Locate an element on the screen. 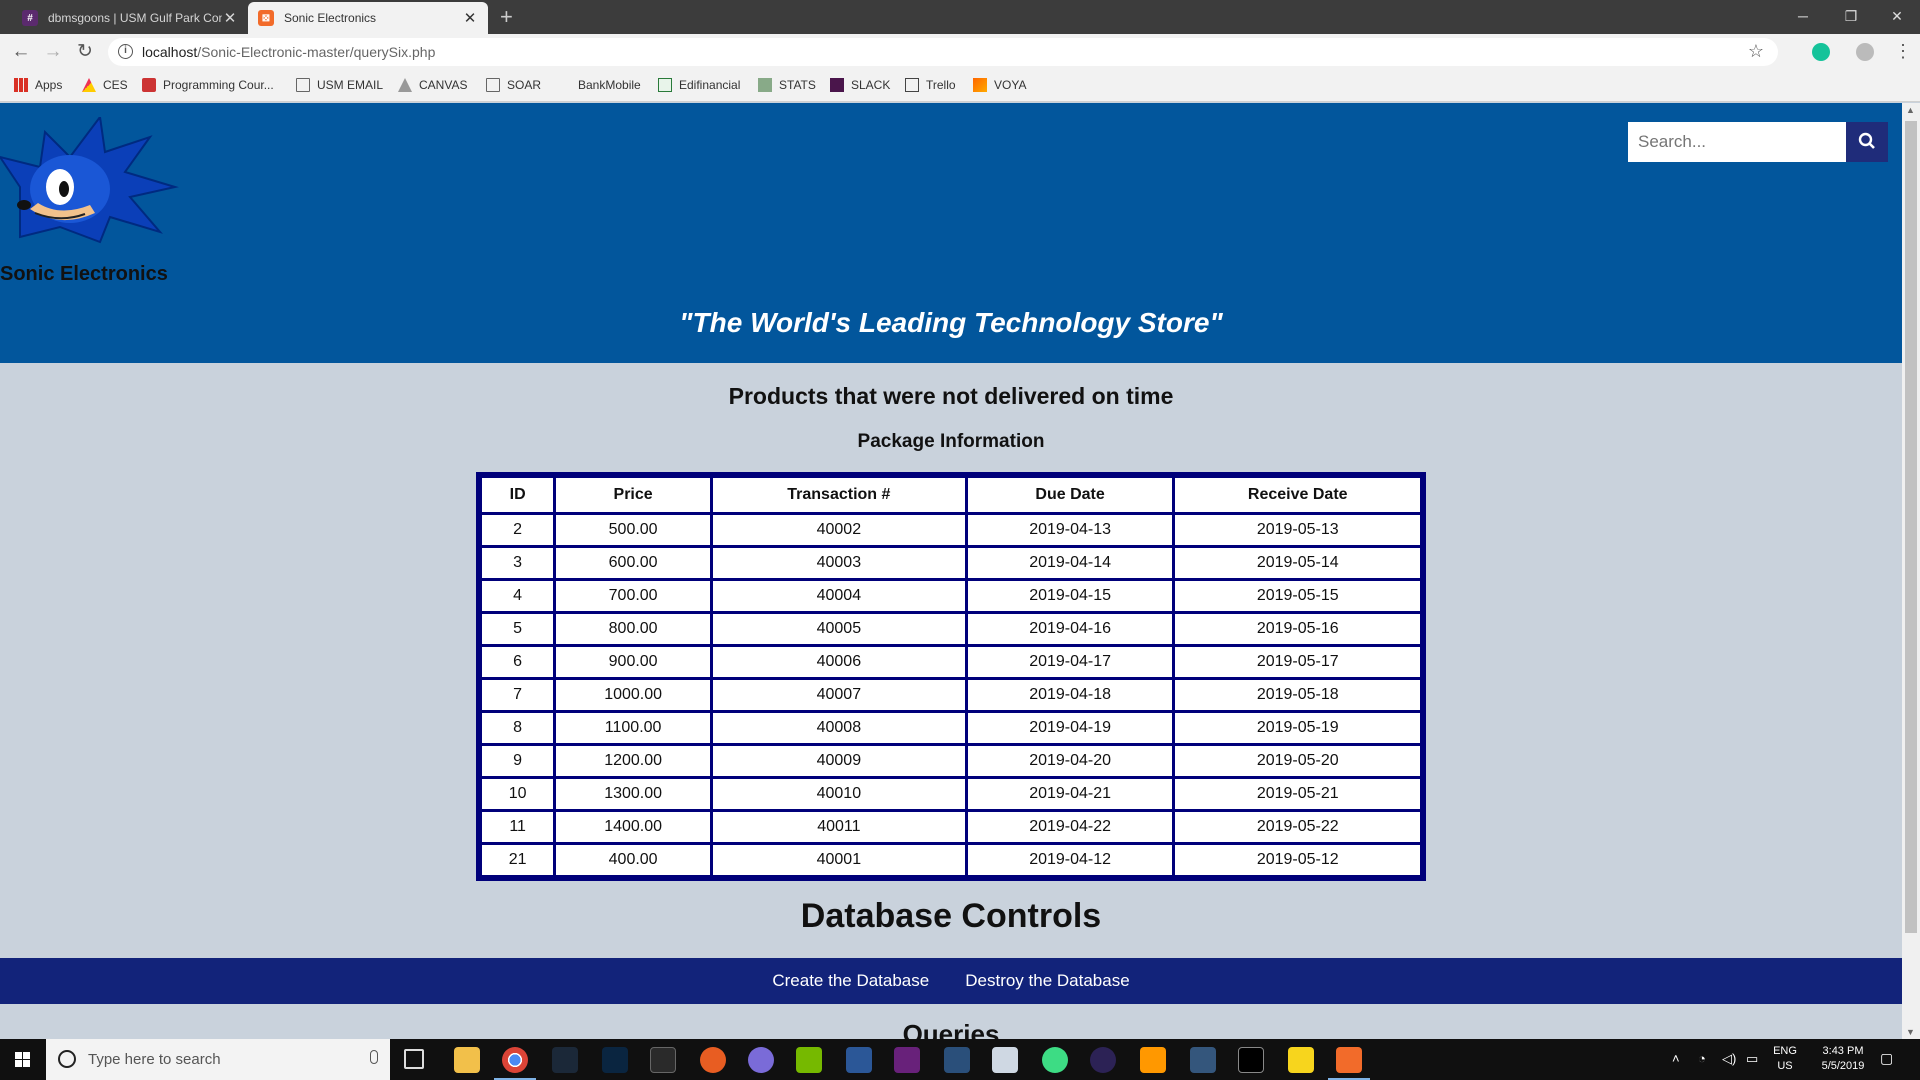 This screenshot has height=1080, width=1920. cell-receive-date: 2019-05-16 is located at coordinates (1297, 629).